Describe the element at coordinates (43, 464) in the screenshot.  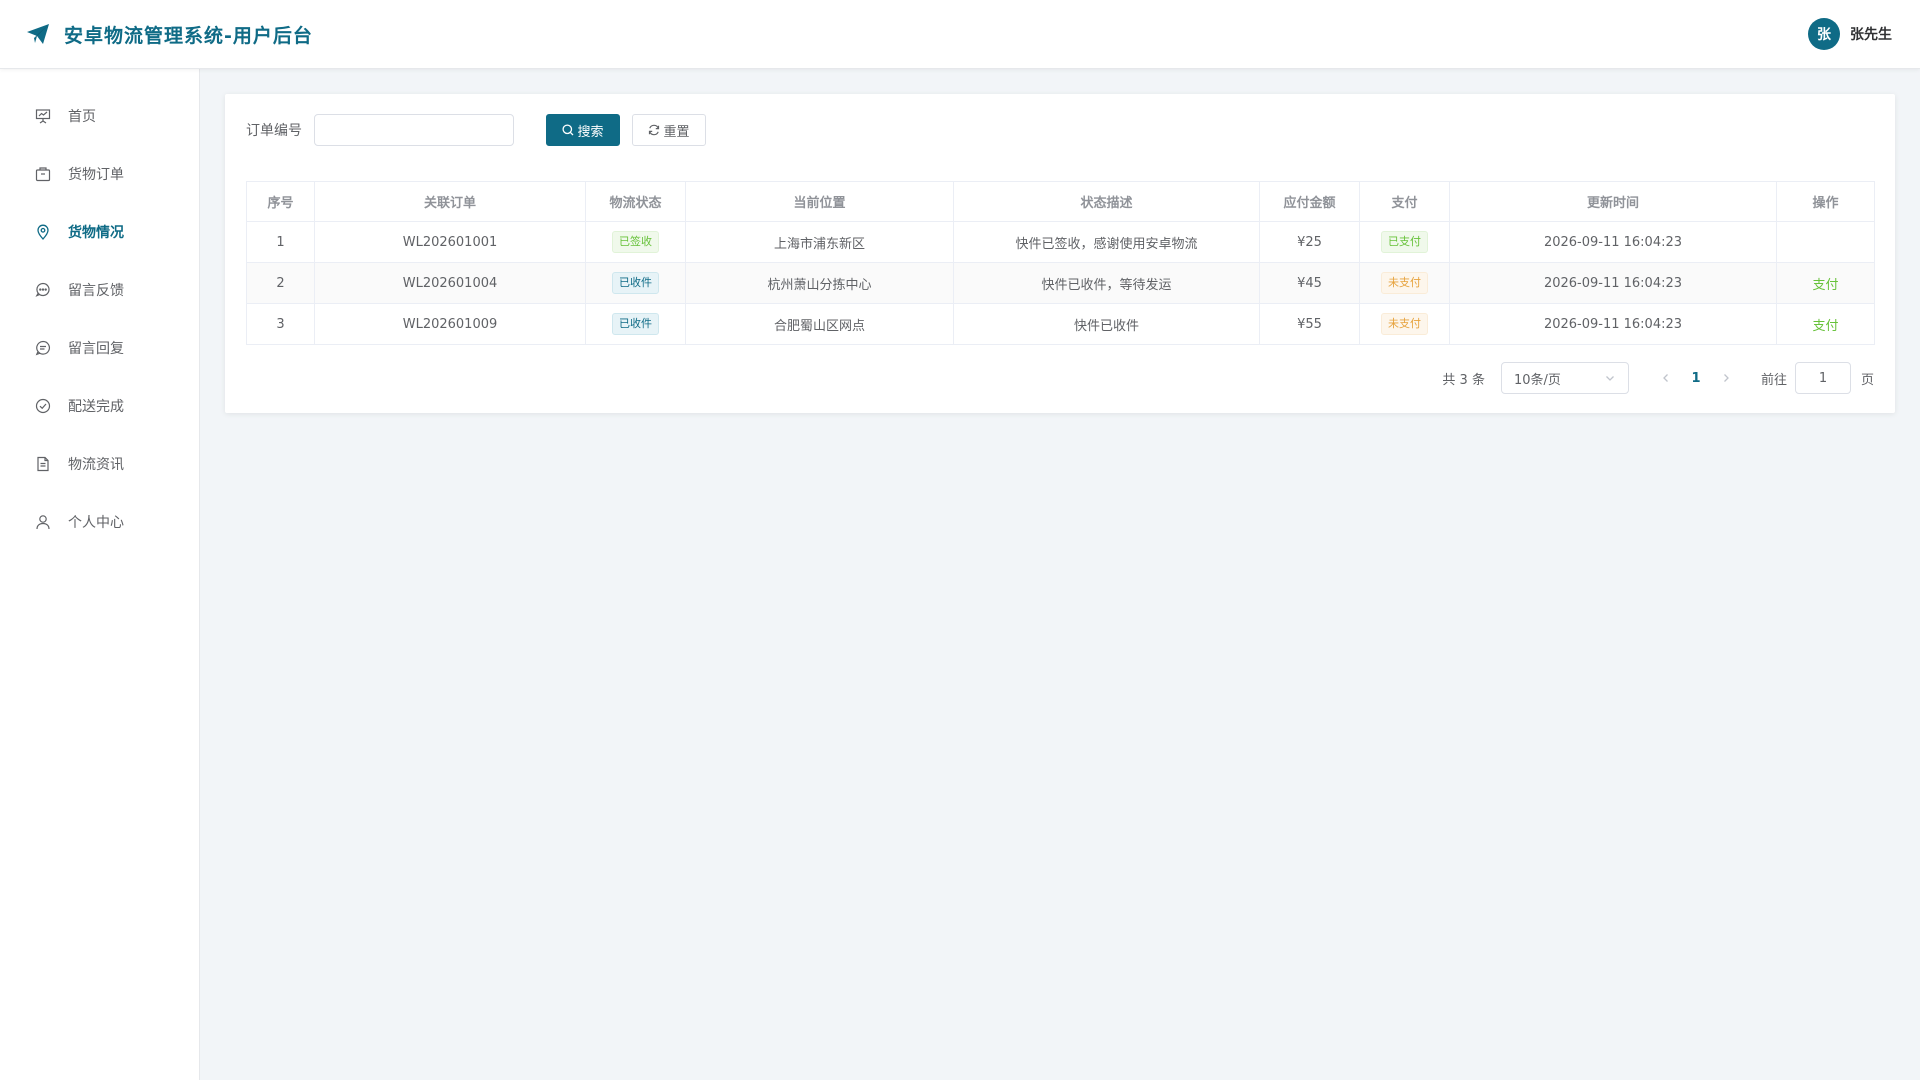
I see `document-icon` at that location.